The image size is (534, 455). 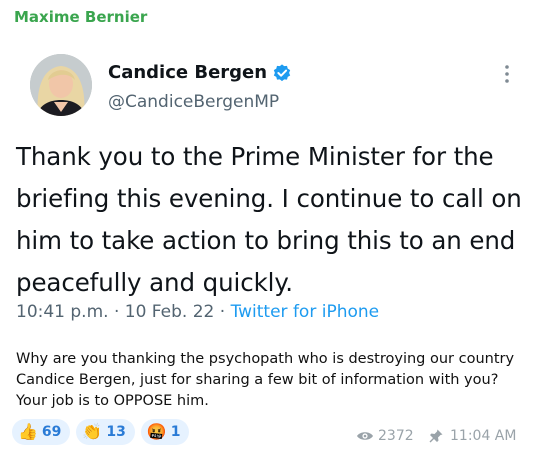 What do you see at coordinates (116, 432) in the screenshot?
I see `reaction-count: 13` at bounding box center [116, 432].